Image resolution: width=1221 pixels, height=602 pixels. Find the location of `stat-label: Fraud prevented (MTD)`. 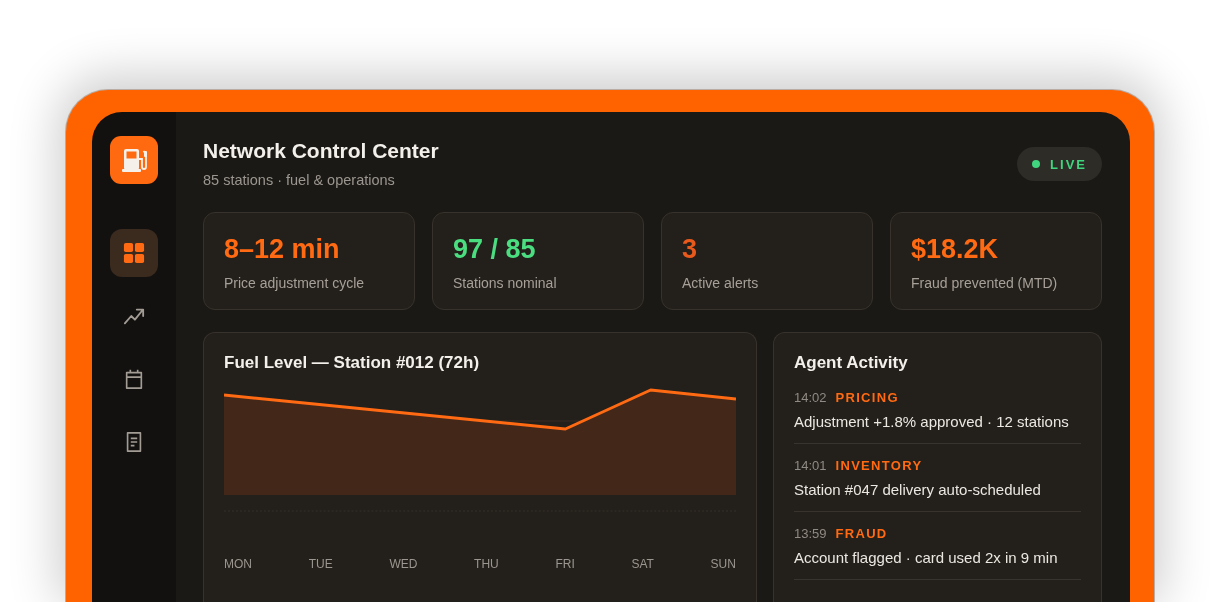

stat-label: Fraud prevented (MTD) is located at coordinates (984, 283).